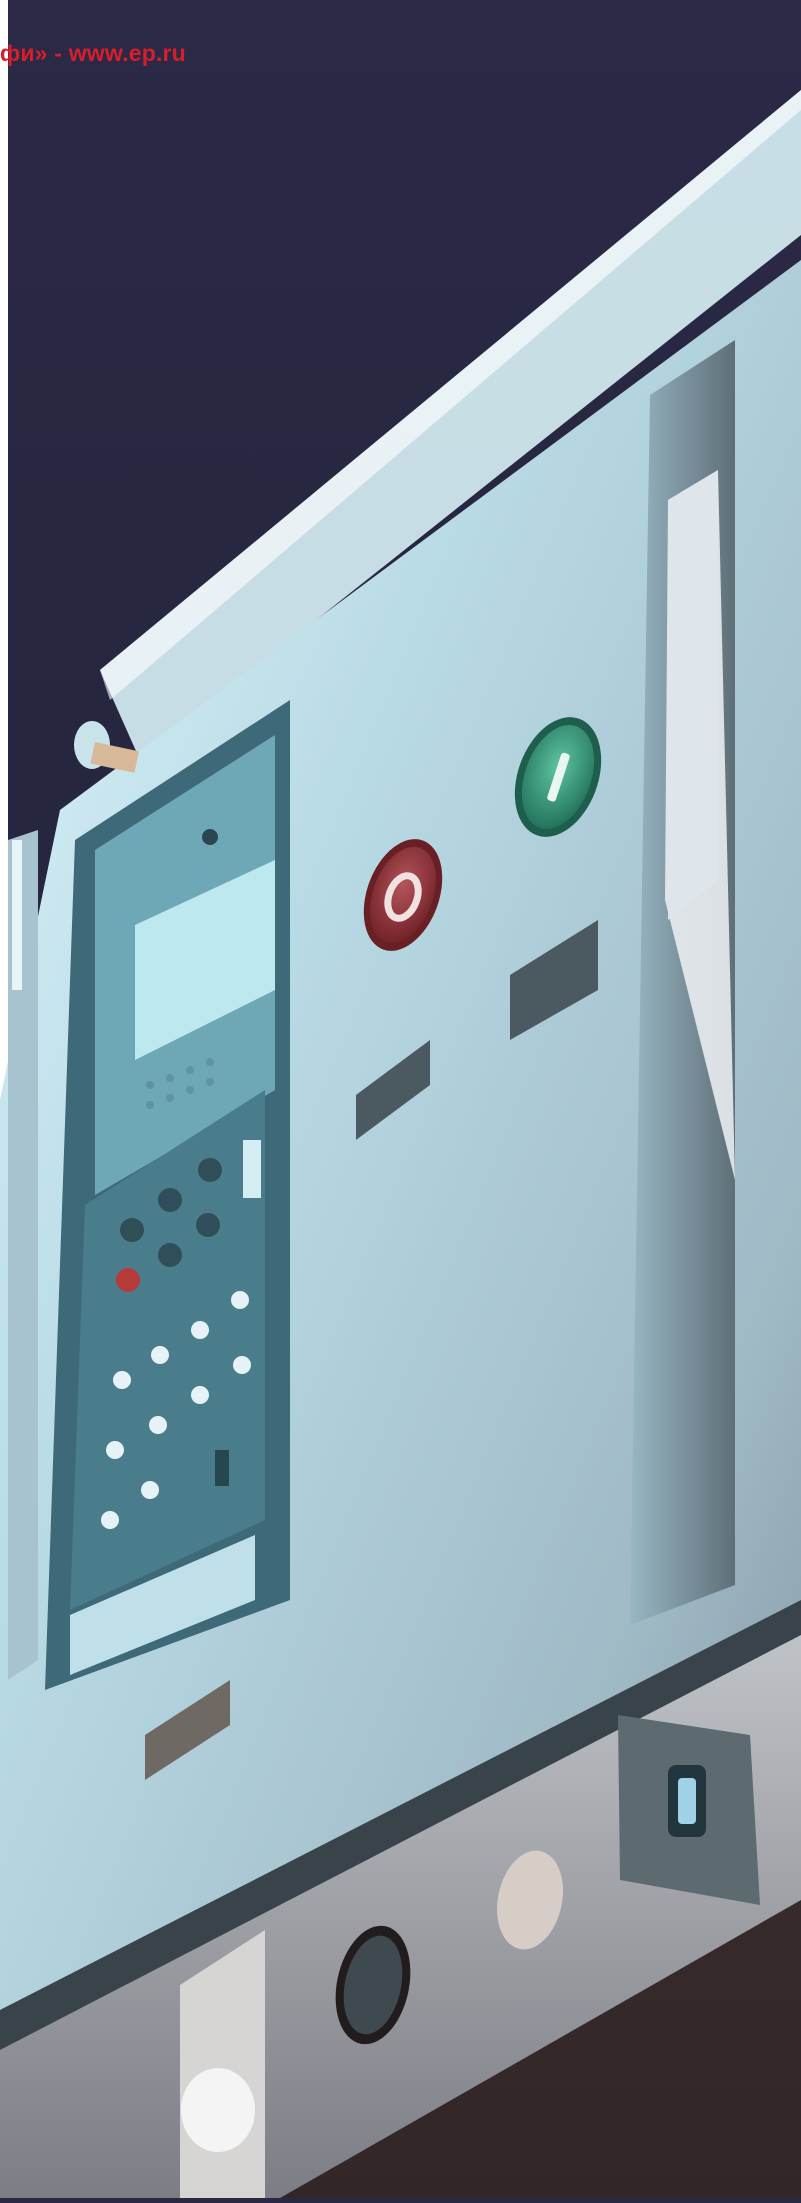 Image resolution: width=801 pixels, height=2203 pixels. Describe the element at coordinates (210, 837) in the screenshot. I see `indicator-led` at that location.